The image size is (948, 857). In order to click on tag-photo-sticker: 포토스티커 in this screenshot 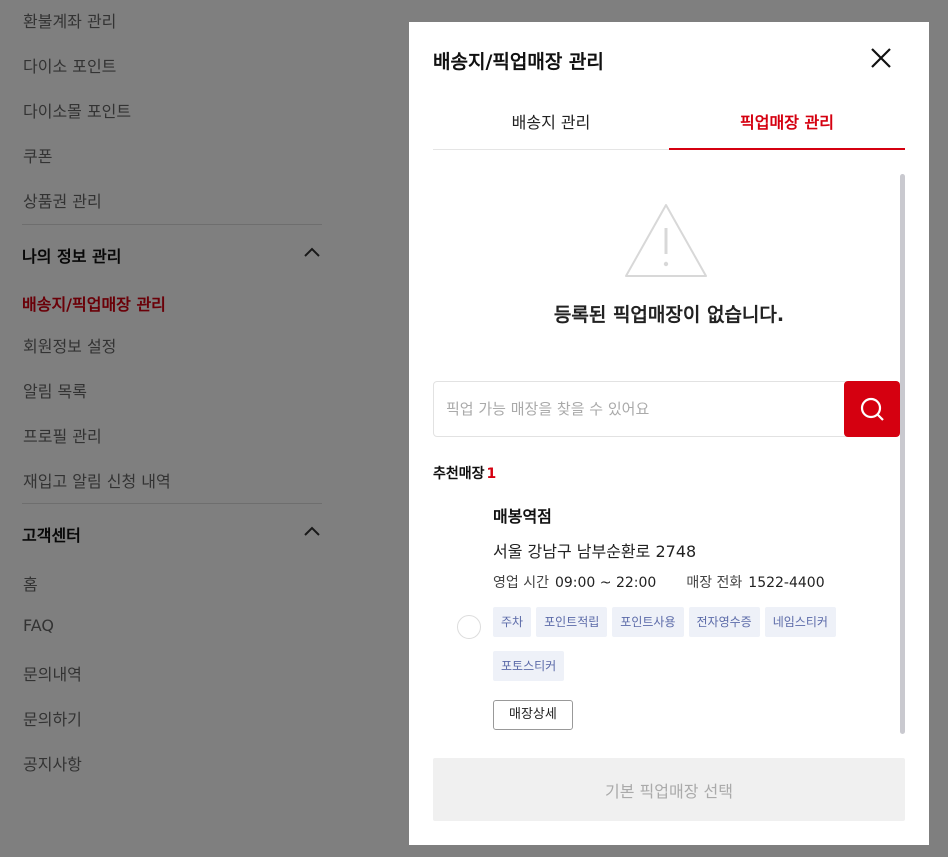, I will do `click(529, 666)`.